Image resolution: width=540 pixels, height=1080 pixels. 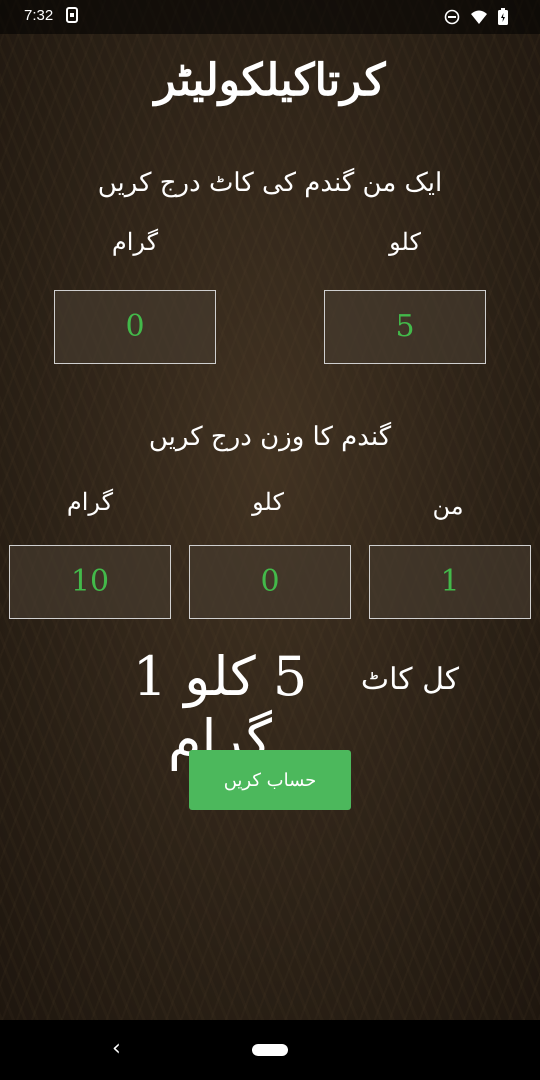 I want to click on calculate-button: حساب کریں, so click(x=270, y=780).